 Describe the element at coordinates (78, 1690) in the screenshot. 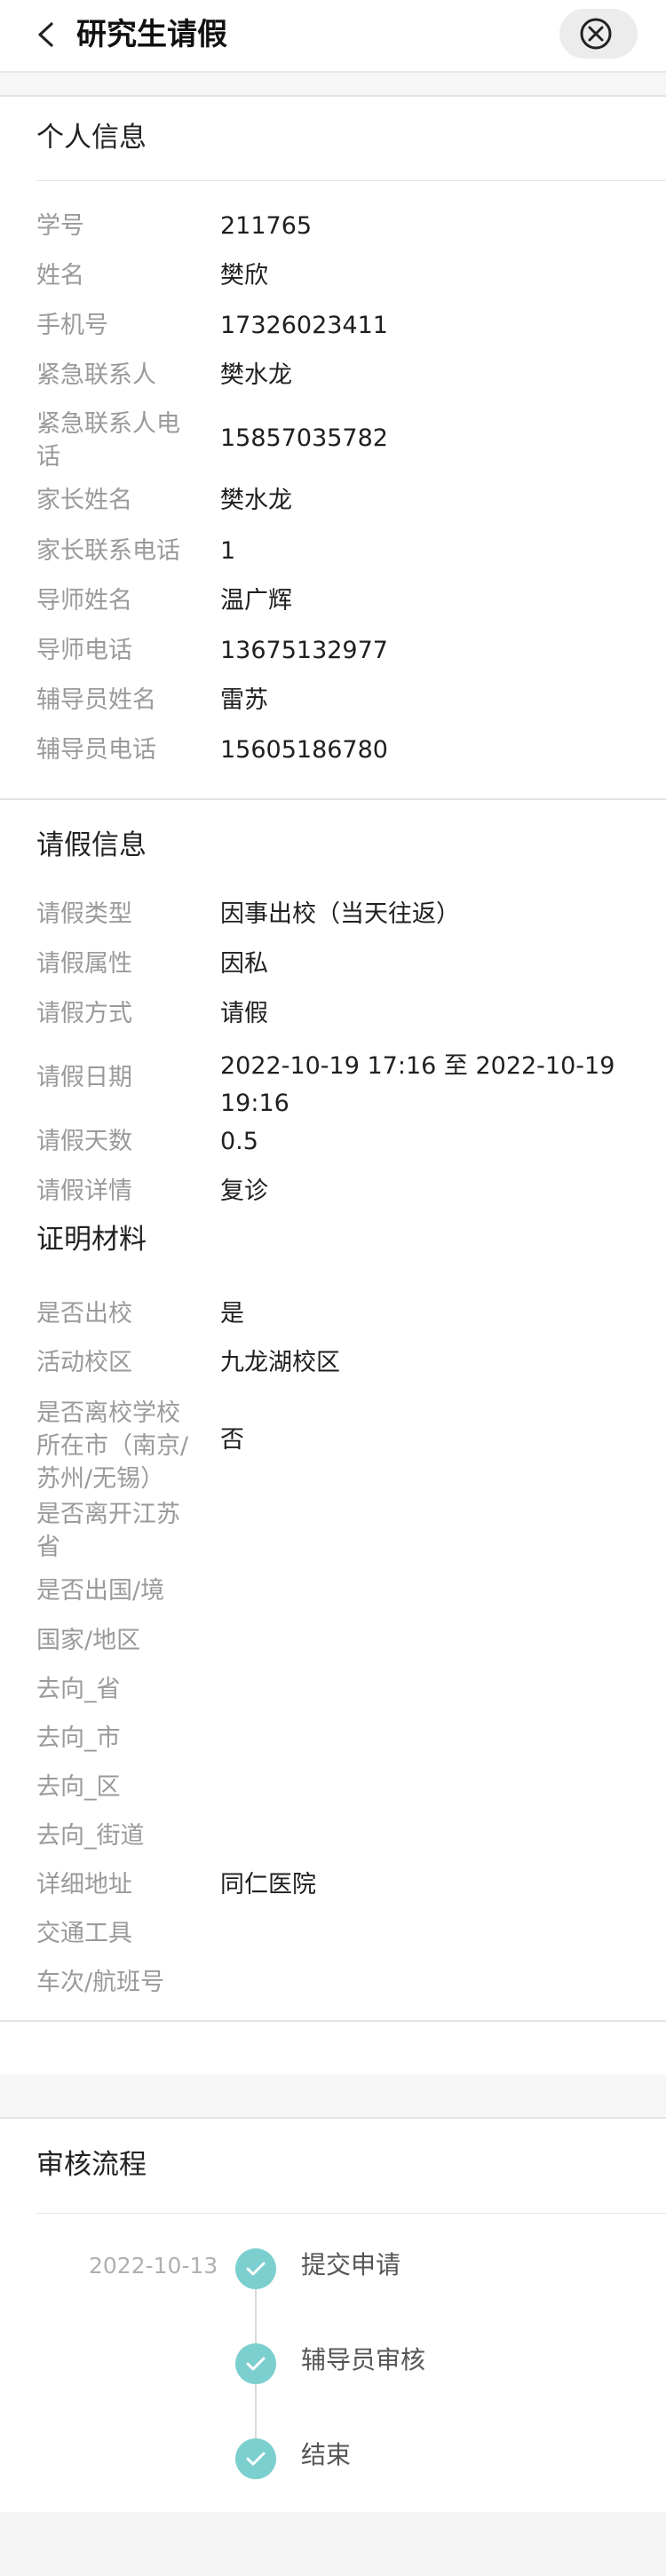

I see `destination-province-label: 去向_省` at that location.